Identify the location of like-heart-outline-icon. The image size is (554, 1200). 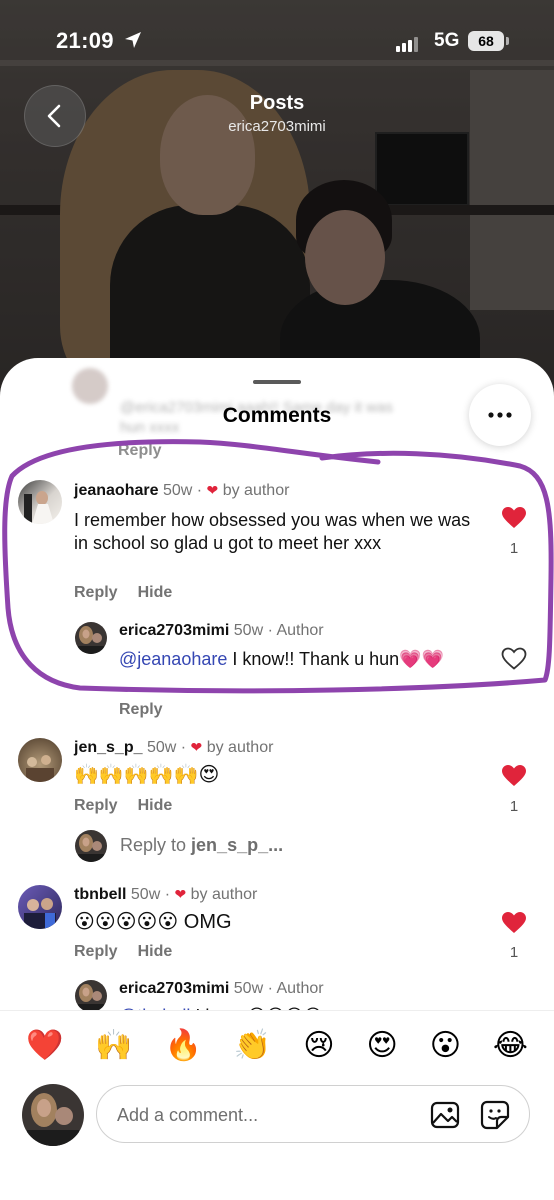
(514, 659).